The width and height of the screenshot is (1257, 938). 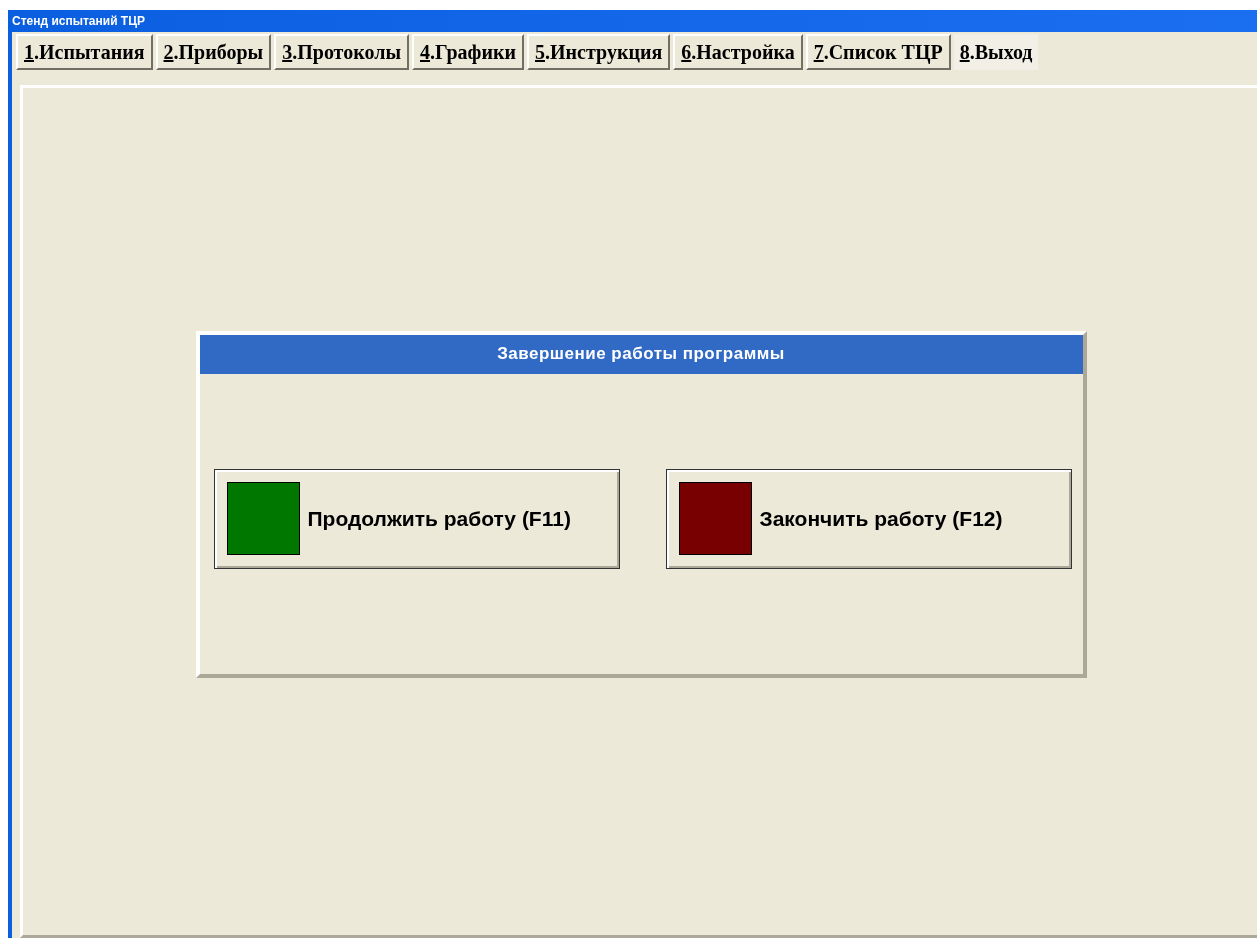 I want to click on tab: 3.Протоколы, so click(x=341, y=52).